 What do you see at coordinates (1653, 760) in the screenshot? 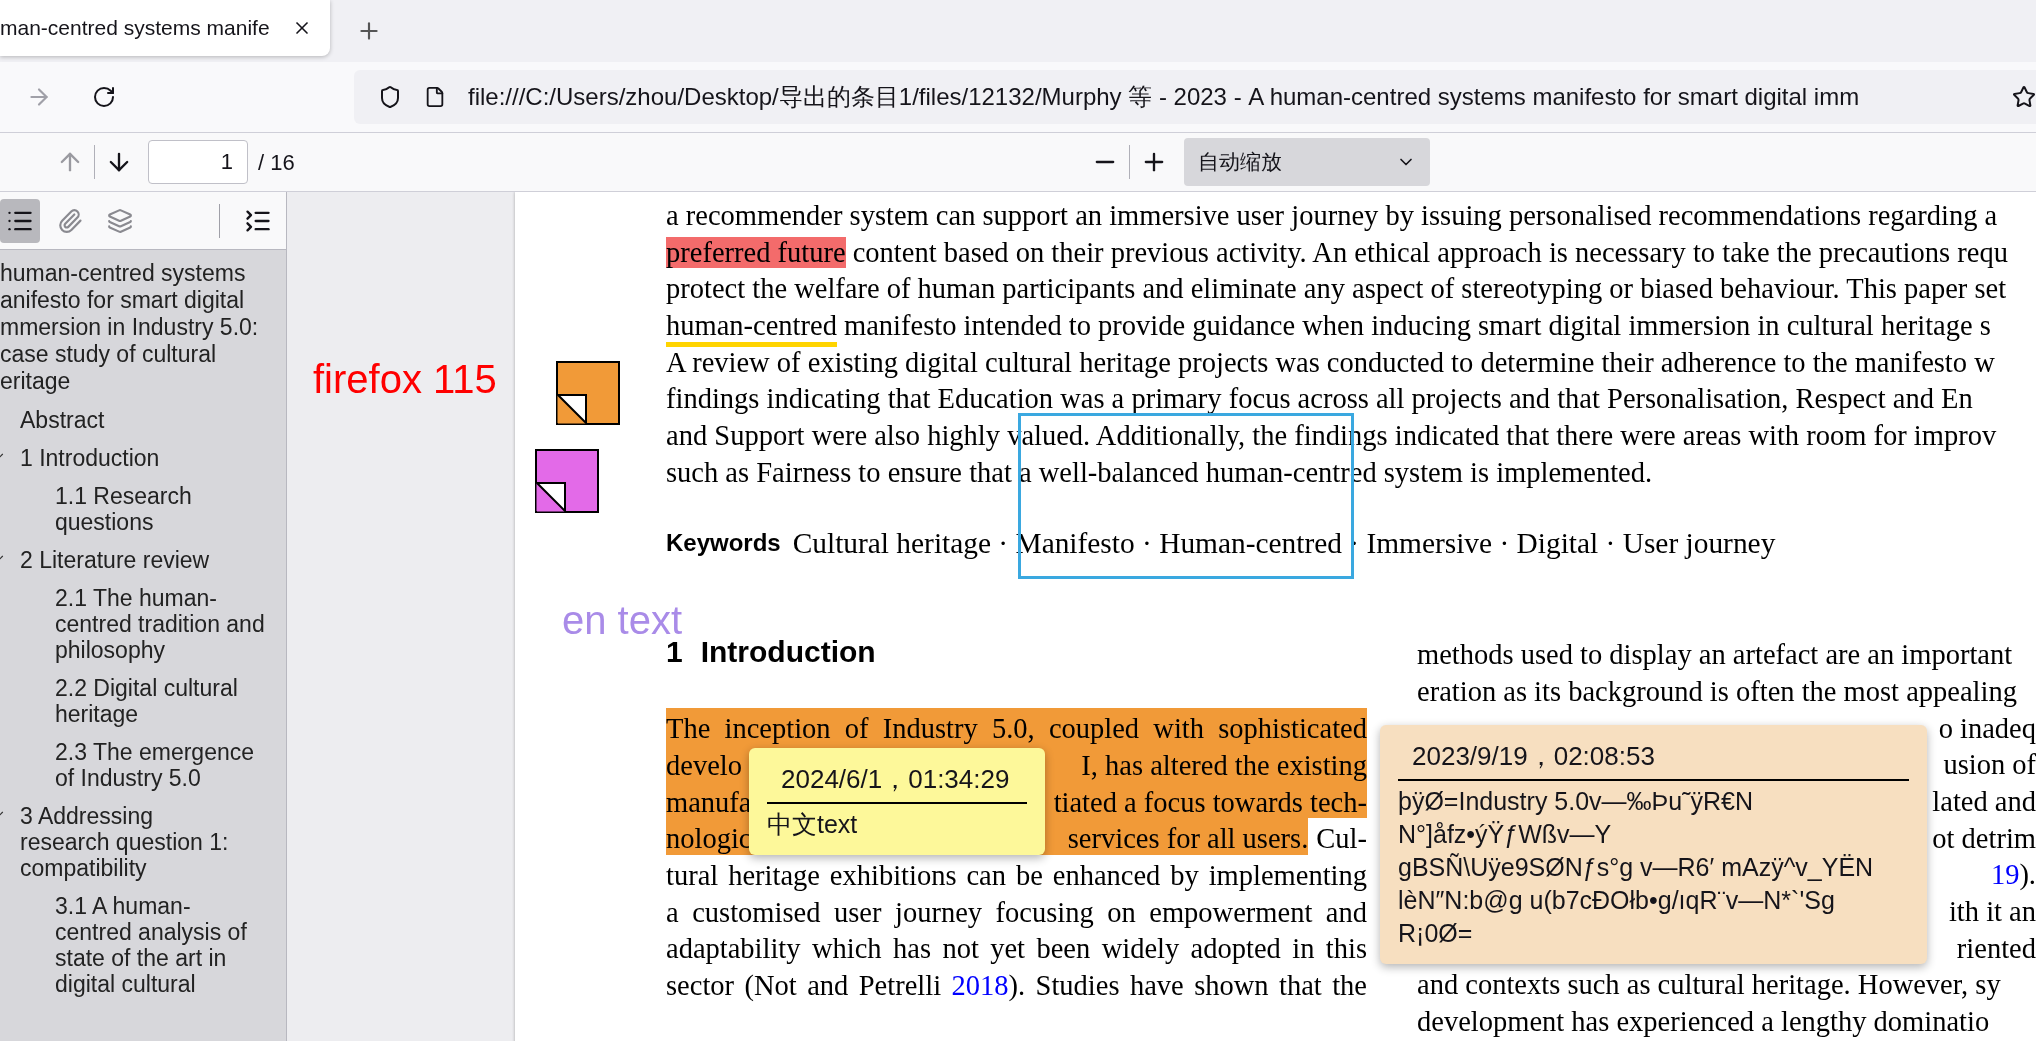
I see `popup-date: 2023/9/19，02:08:53` at bounding box center [1653, 760].